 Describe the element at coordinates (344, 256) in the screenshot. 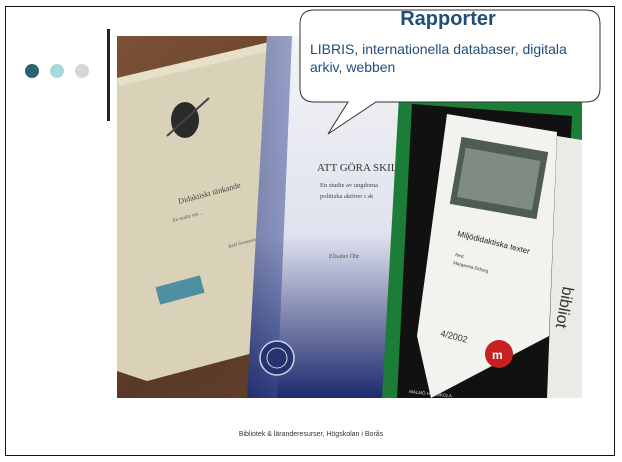

I see `report-middle-author: Elisabet Öhr` at that location.